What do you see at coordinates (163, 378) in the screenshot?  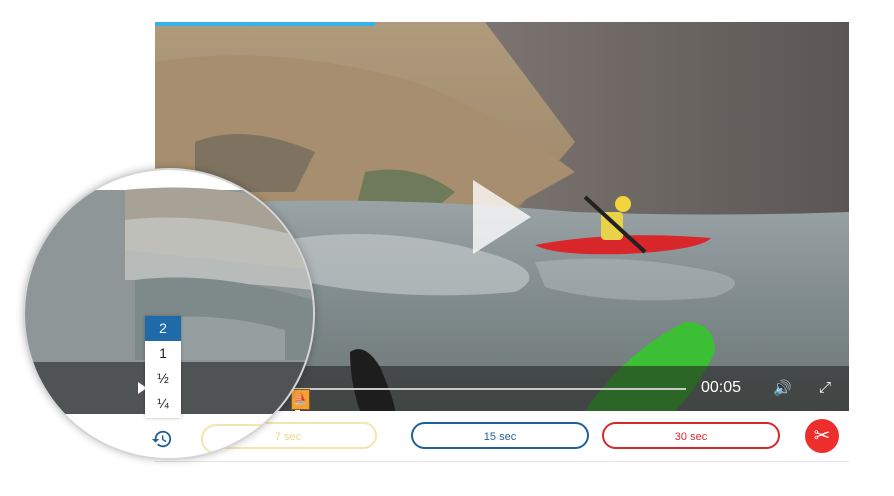 I see `speed-option-half: ½` at bounding box center [163, 378].